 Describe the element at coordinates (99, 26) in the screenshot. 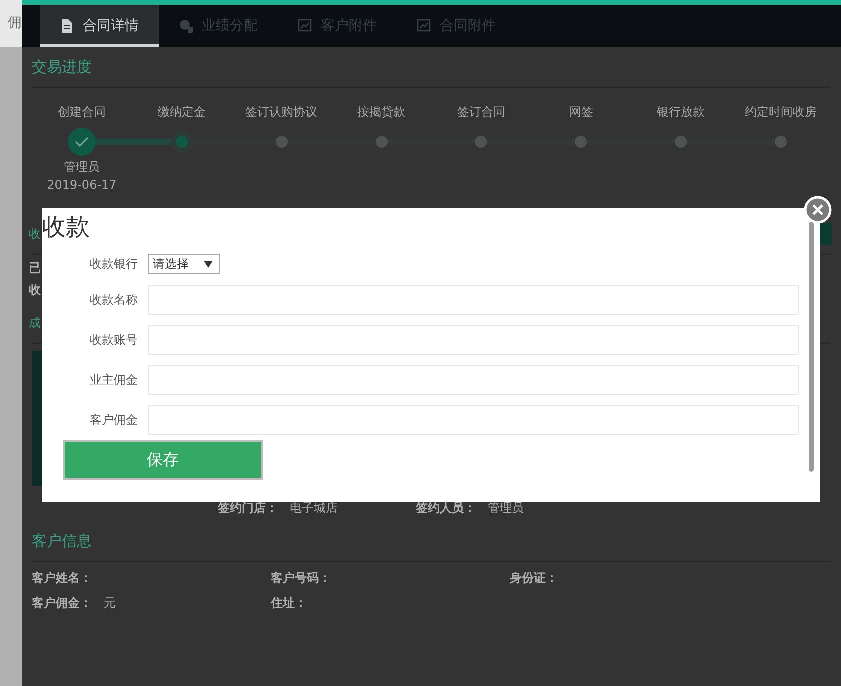

I see `tab: 合同详情` at that location.